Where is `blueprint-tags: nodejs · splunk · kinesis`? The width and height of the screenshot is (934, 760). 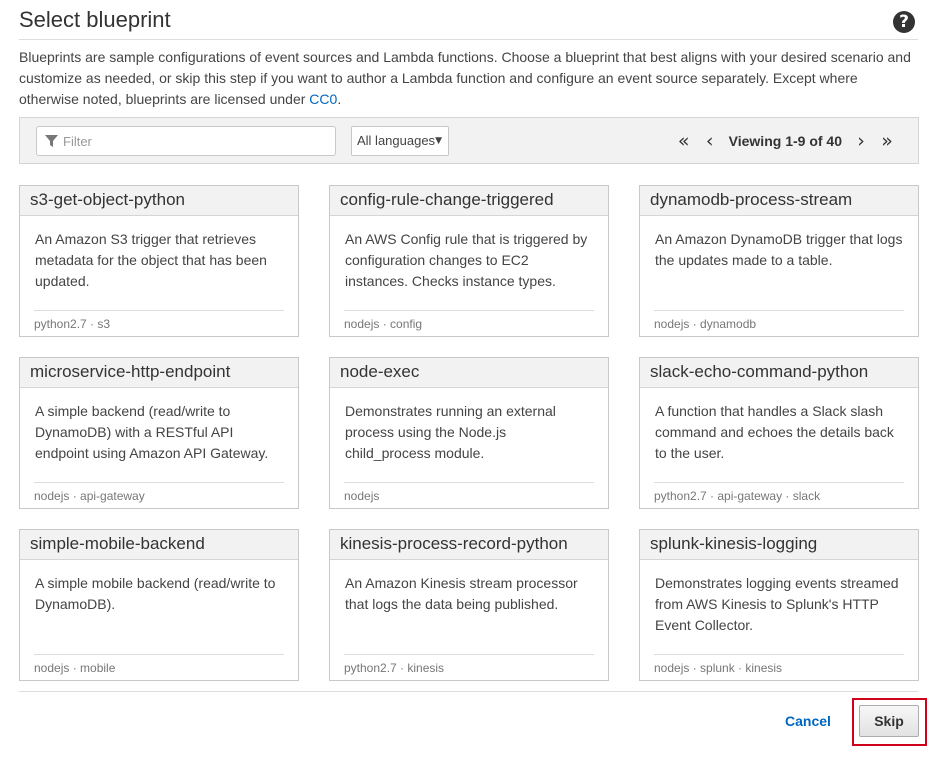 blueprint-tags: nodejs · splunk · kinesis is located at coordinates (718, 668).